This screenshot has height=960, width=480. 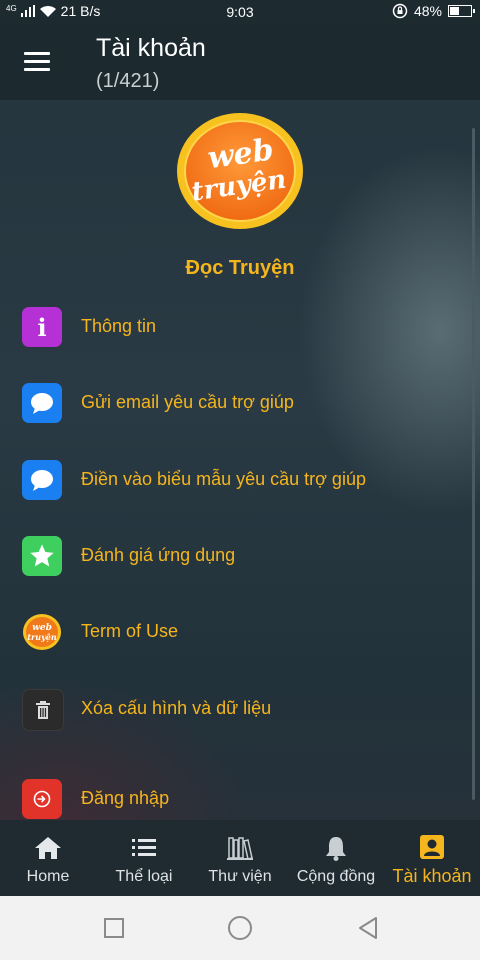 What do you see at coordinates (41, 637) in the screenshot?
I see `svg-text: truyện` at bounding box center [41, 637].